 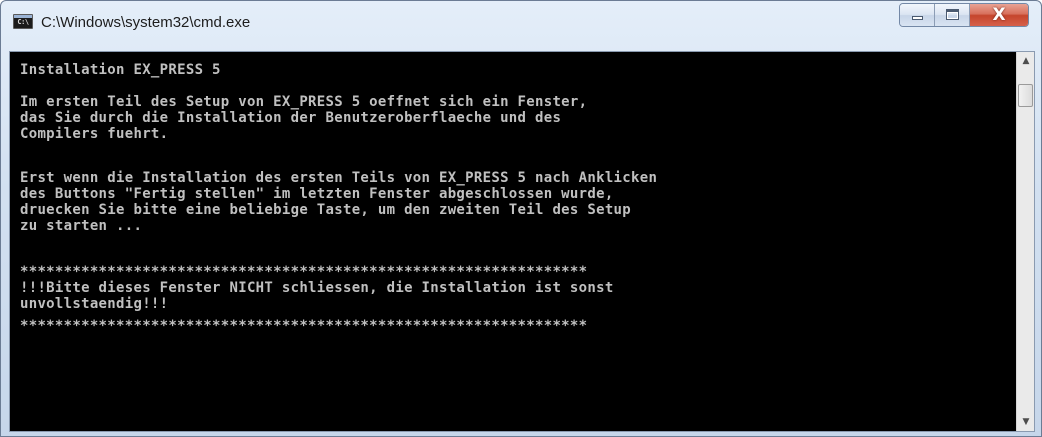 What do you see at coordinates (1026, 422) in the screenshot?
I see `scroll-down-arrow-icon: ▼` at bounding box center [1026, 422].